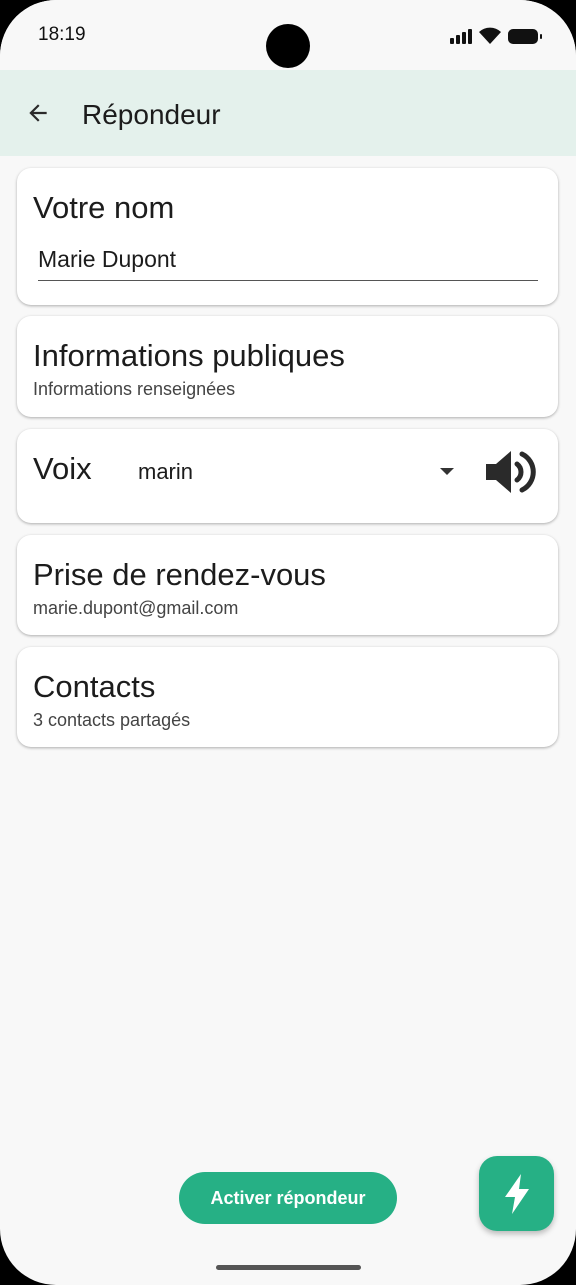 The width and height of the screenshot is (576, 1285). I want to click on status-icons, so click(496, 36).